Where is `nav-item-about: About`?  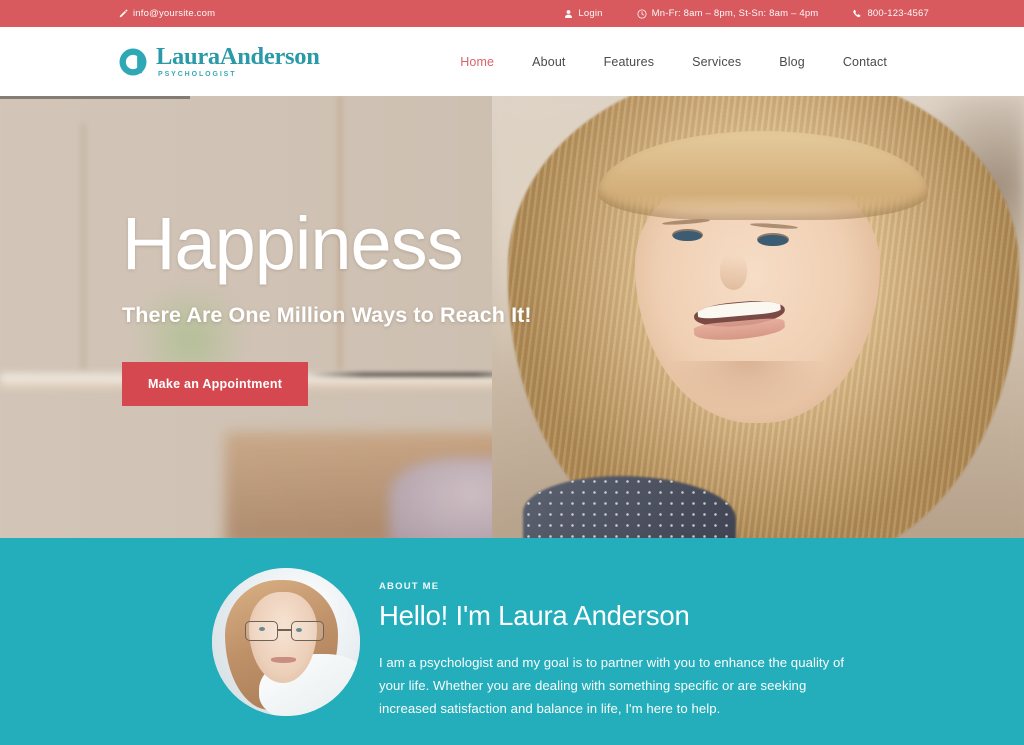 nav-item-about: About is located at coordinates (548, 62).